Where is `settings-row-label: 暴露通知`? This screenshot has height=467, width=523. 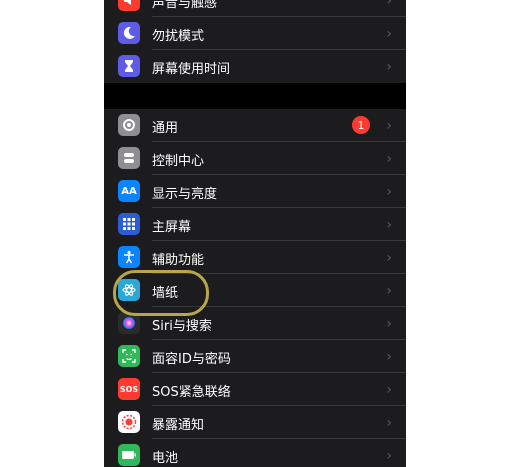
settings-row-label: 暴露通知 is located at coordinates (178, 425).